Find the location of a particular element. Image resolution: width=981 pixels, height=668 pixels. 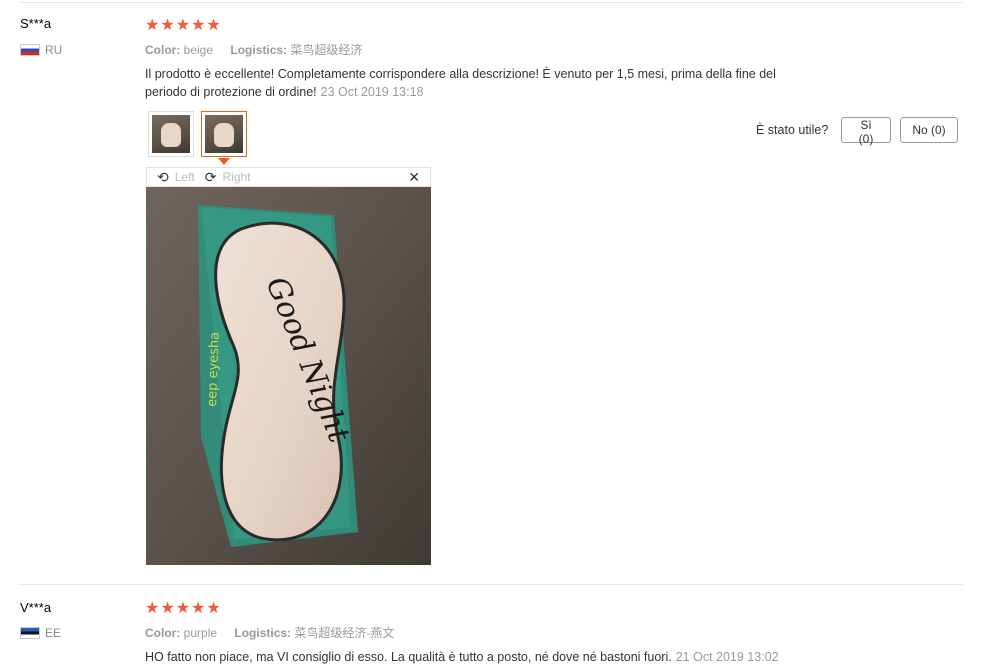

rotate-left-label: Left is located at coordinates (184, 177).